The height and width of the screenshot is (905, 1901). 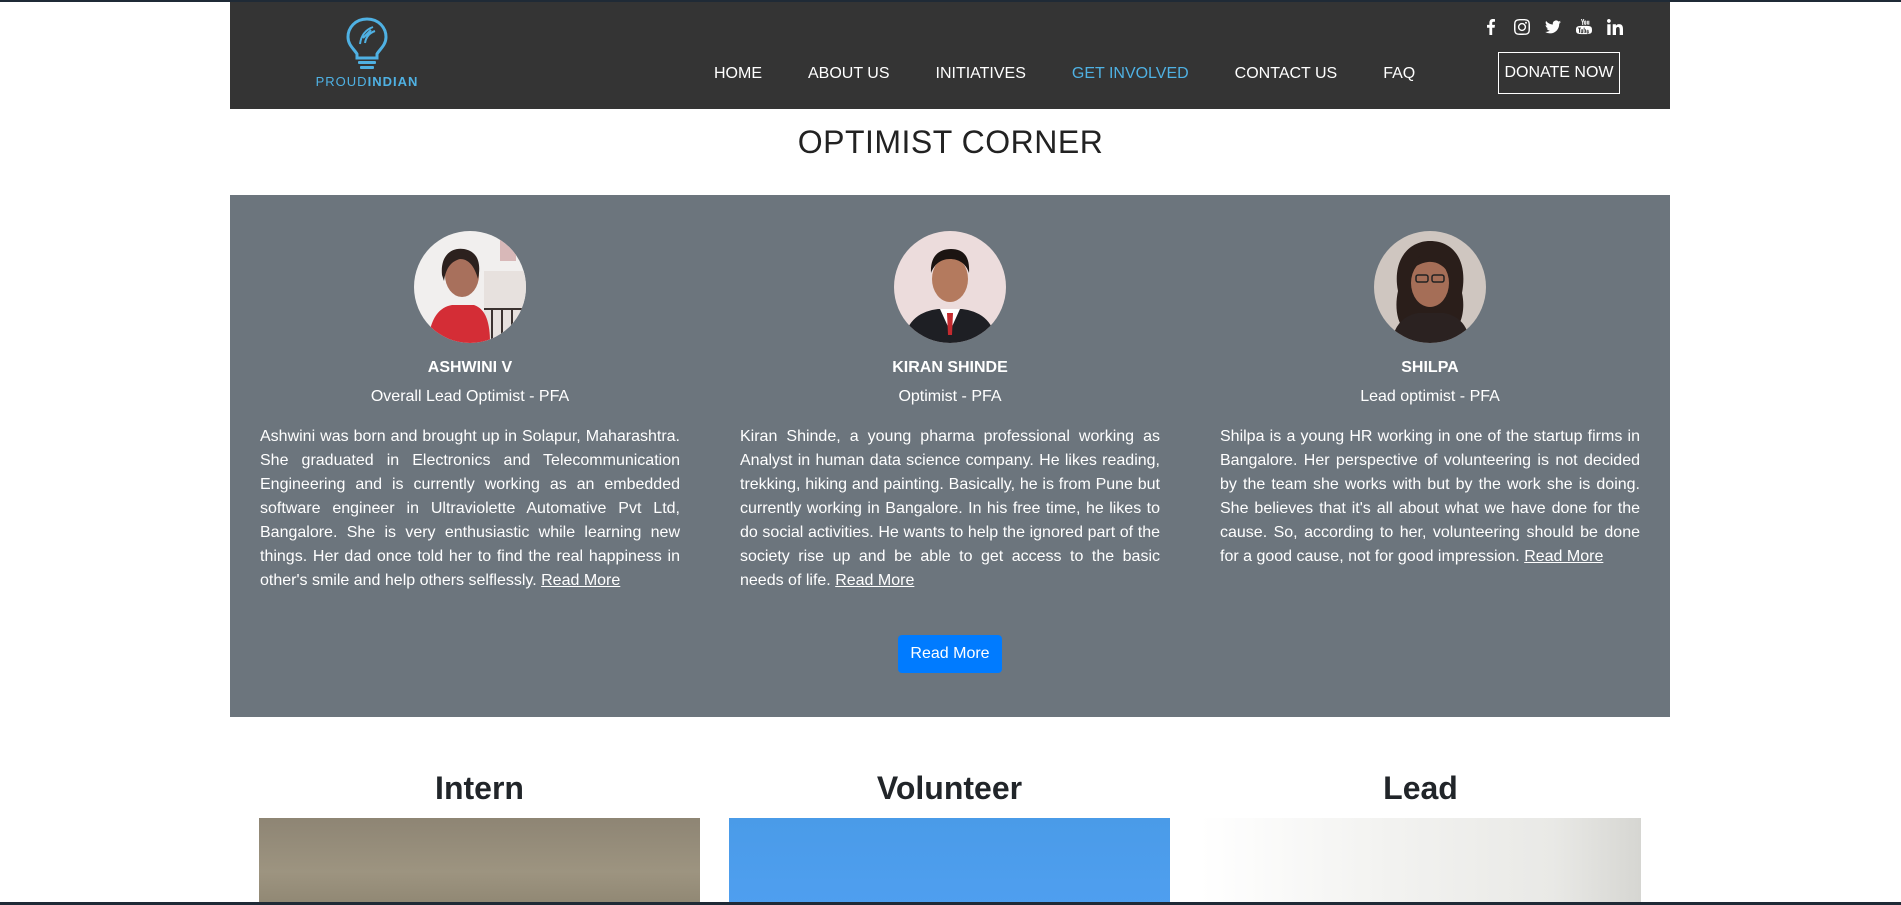 I want to click on lightbulb-logo-icon, so click(x=367, y=43).